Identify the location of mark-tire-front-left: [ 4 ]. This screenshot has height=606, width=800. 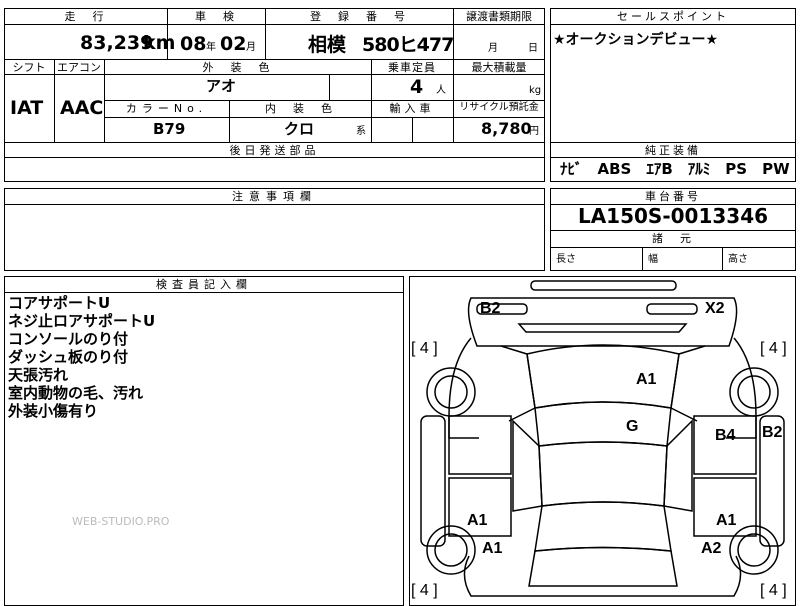
(424, 348).